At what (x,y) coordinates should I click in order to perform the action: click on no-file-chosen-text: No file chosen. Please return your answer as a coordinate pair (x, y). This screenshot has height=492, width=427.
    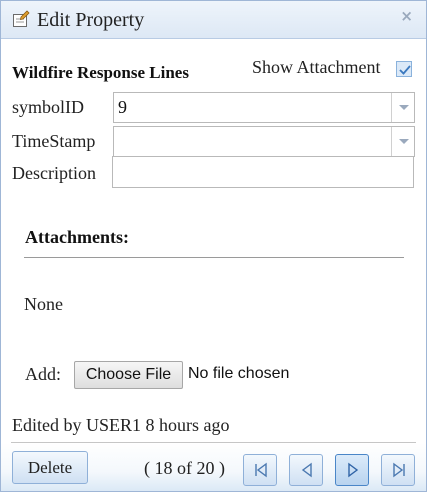
    Looking at the image, I should click on (239, 373).